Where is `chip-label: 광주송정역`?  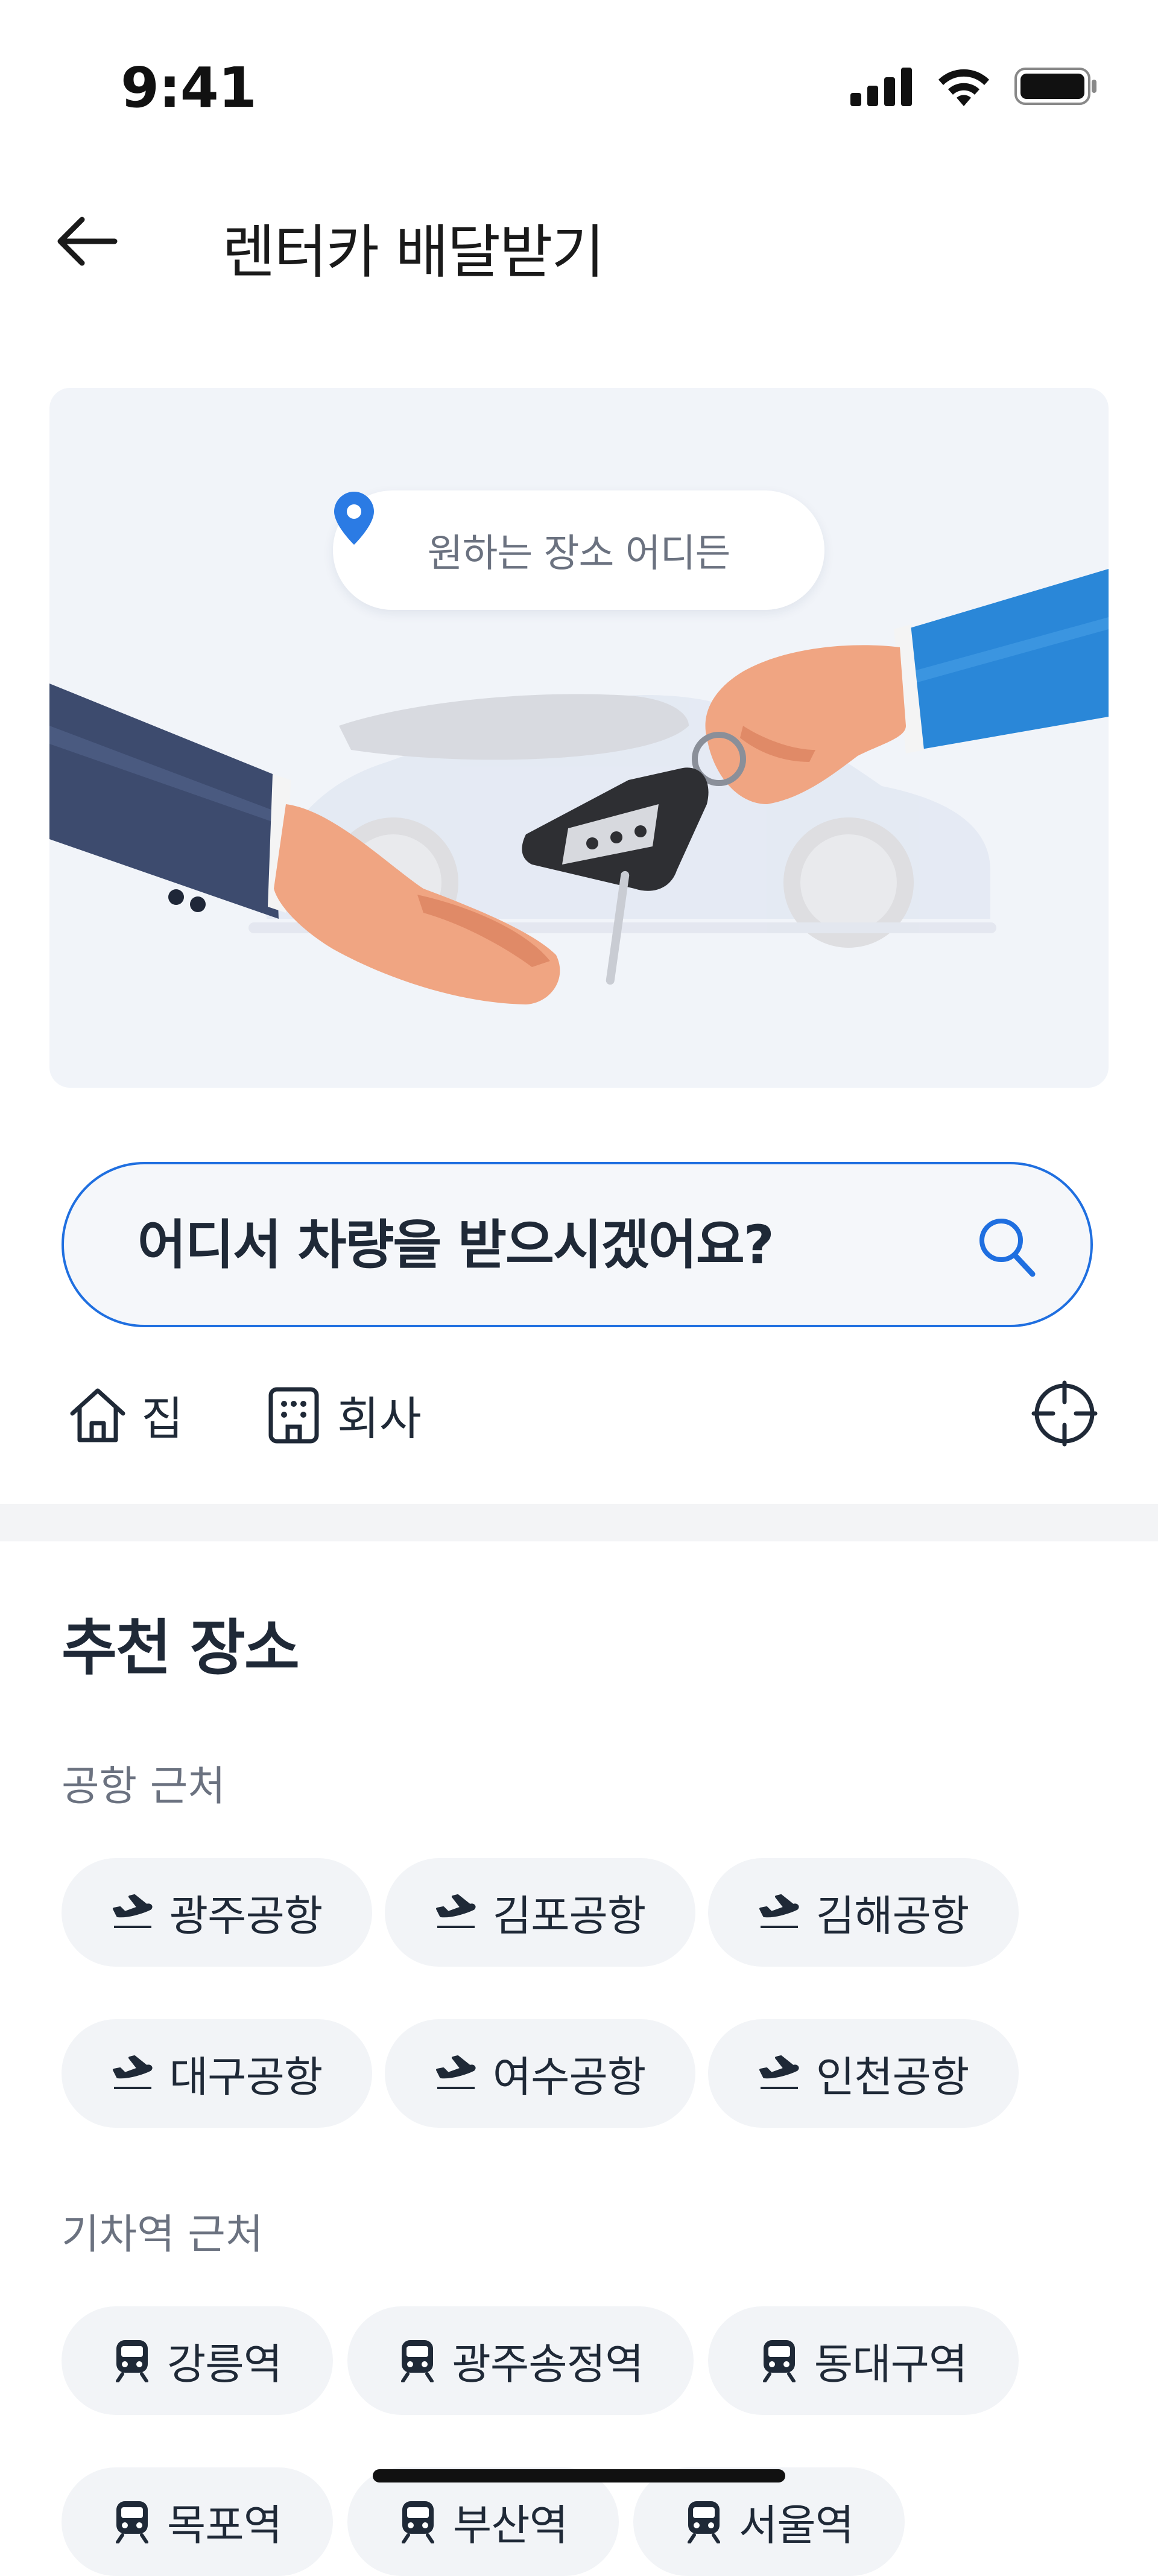 chip-label: 광주송정역 is located at coordinates (548, 2364).